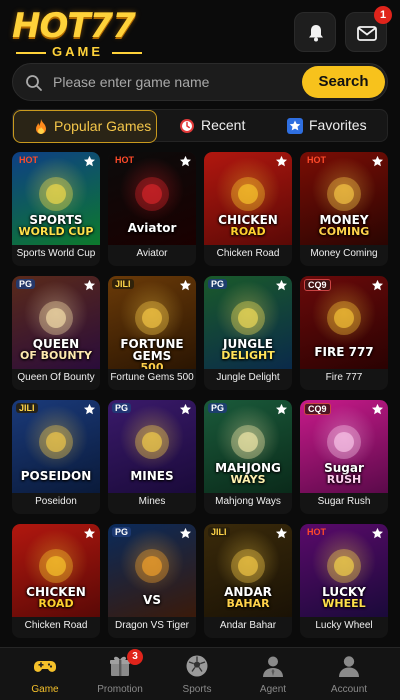  I want to click on logo-divider-right, so click(127, 53).